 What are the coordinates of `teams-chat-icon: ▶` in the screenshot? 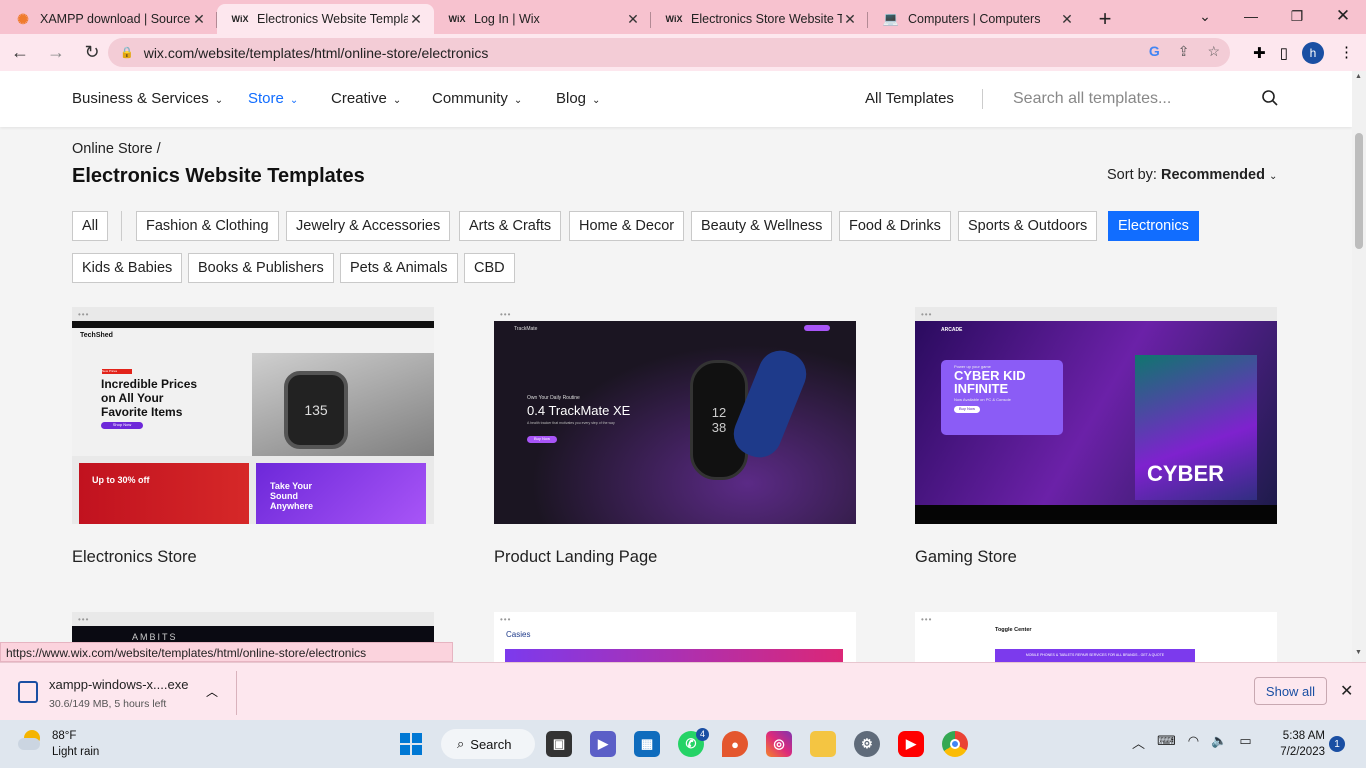 It's located at (603, 744).